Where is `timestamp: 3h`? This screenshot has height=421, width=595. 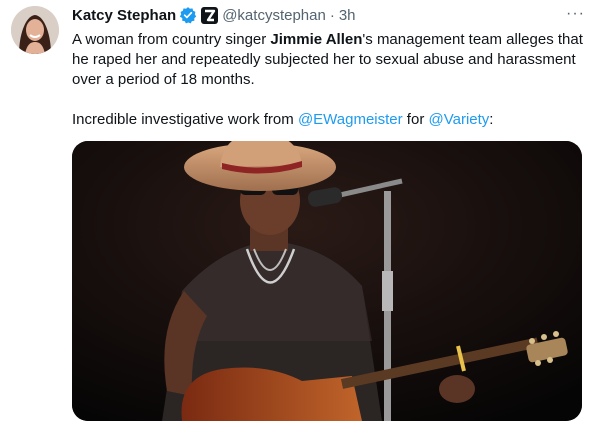
timestamp: 3h is located at coordinates (347, 15).